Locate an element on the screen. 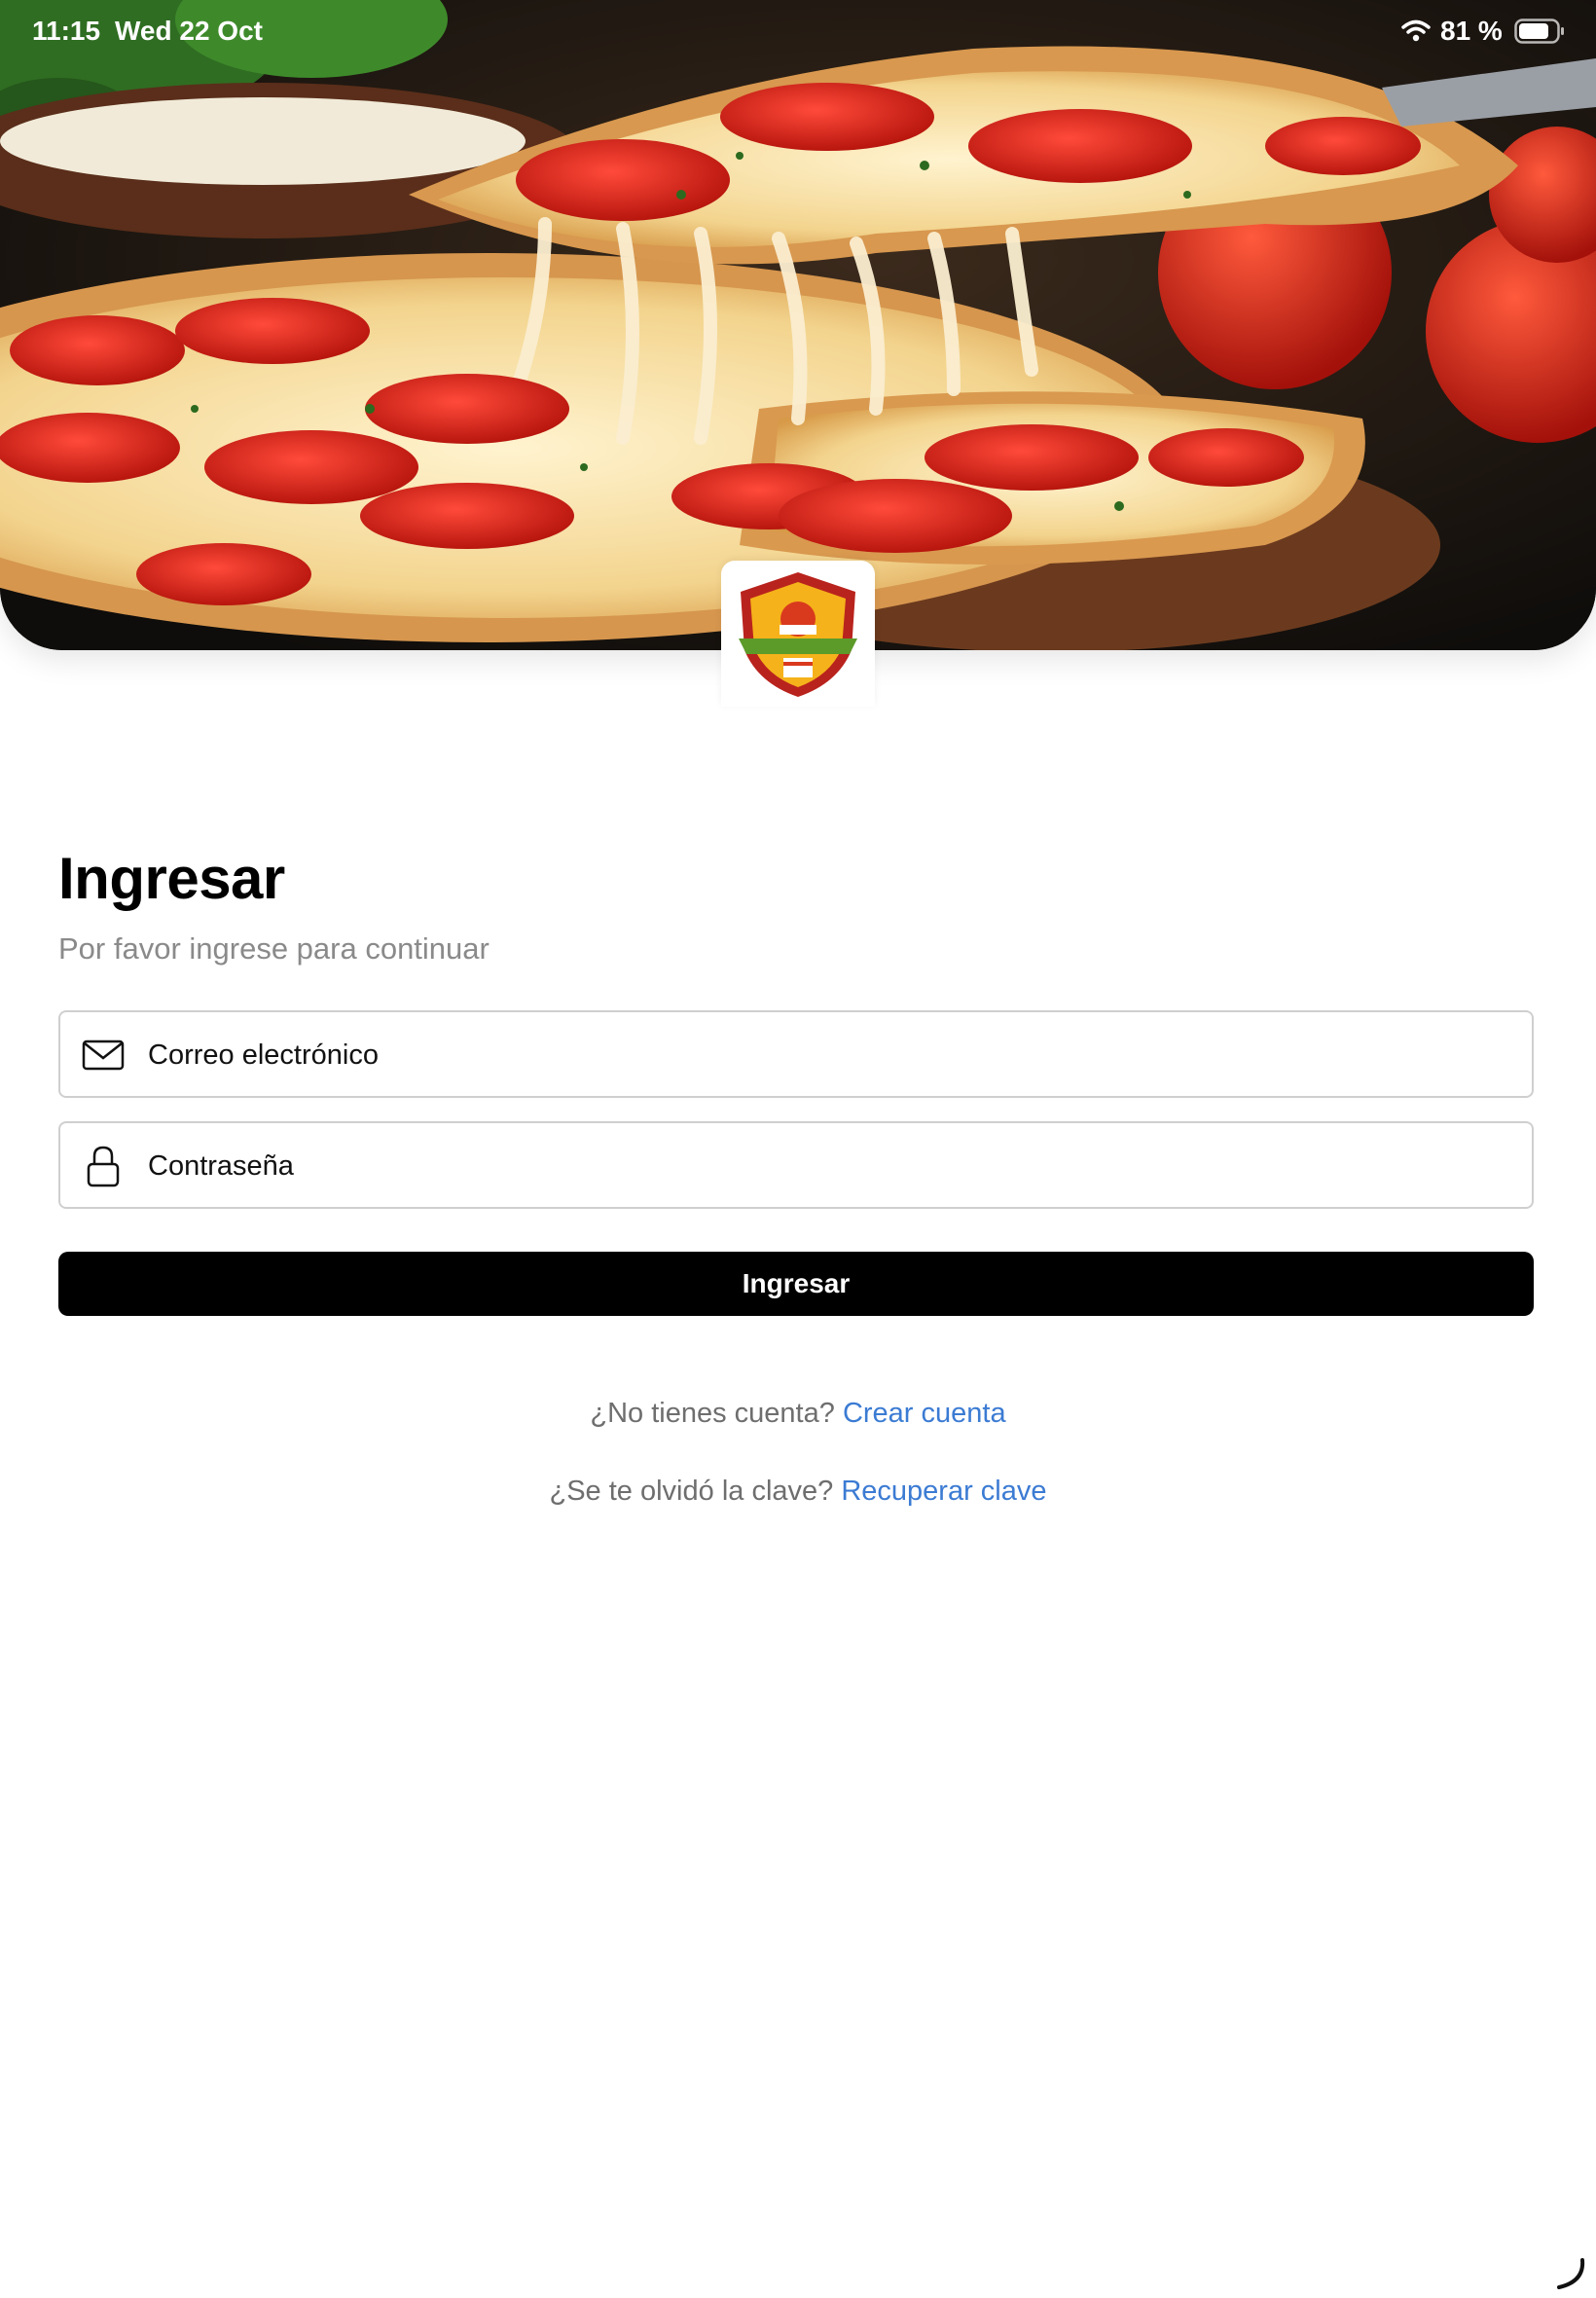  signup-prompt: ¿No tienes cuenta? is located at coordinates (713, 1413).